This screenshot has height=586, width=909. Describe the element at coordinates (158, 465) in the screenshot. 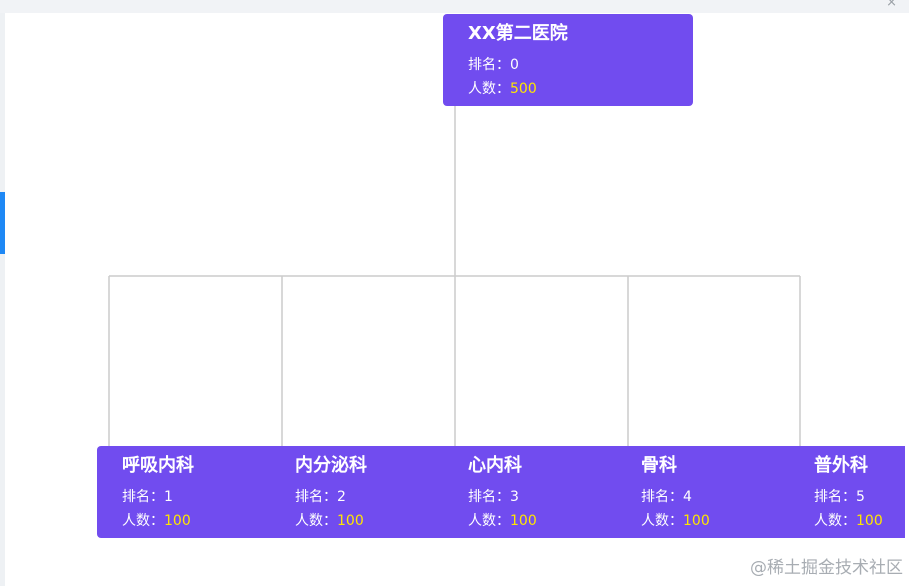

I see `child-node-title: 呼吸内科` at that location.